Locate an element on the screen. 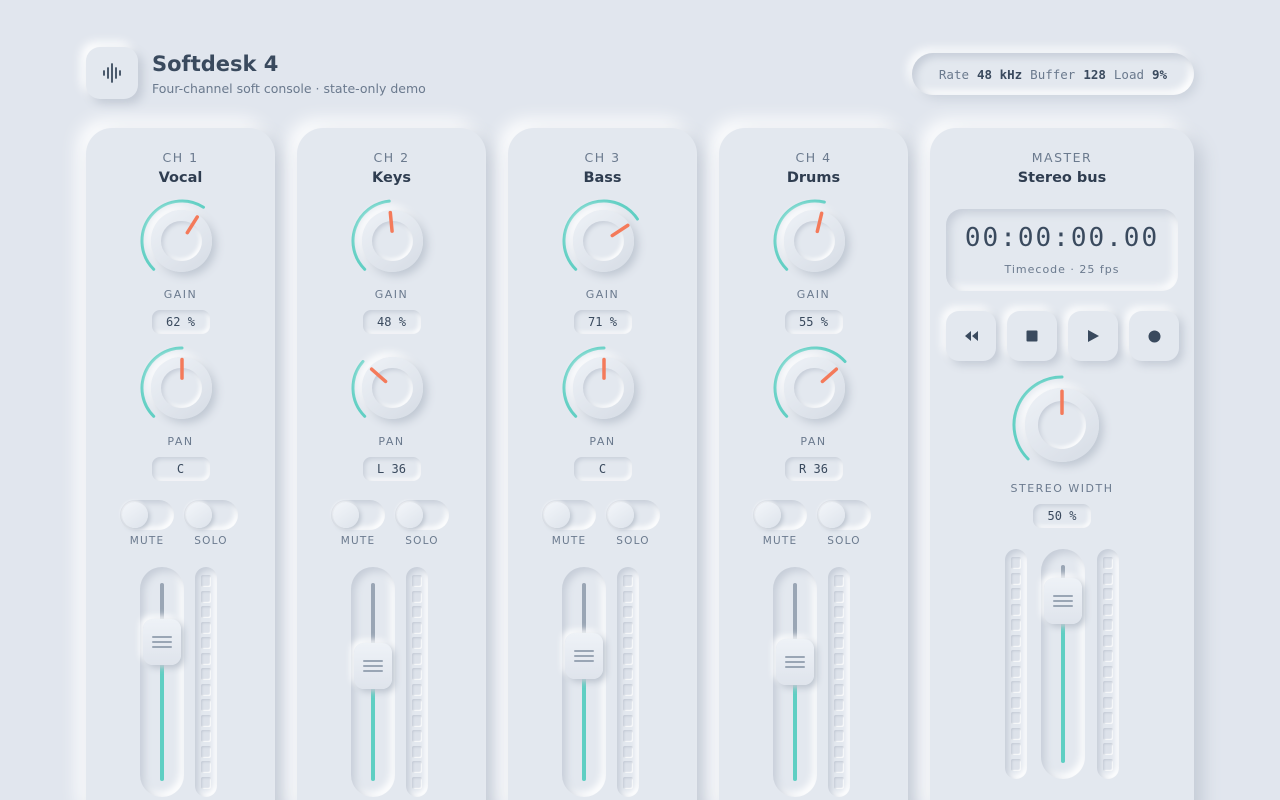 Image resolution: width=1280 pixels, height=800 pixels. master-name: Stereo bus is located at coordinates (1062, 178).